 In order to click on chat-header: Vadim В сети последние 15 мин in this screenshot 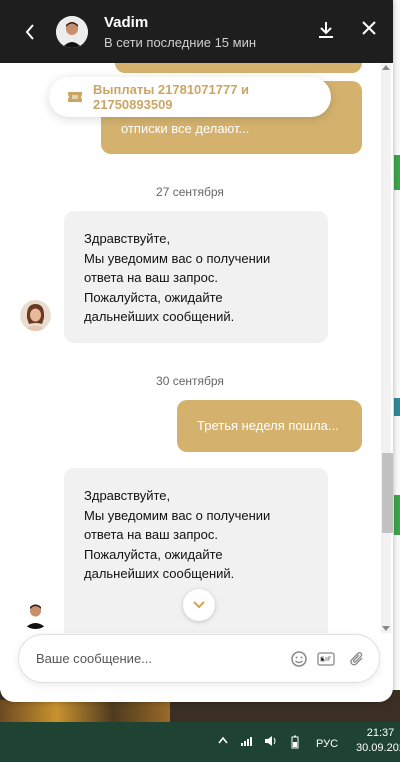, I will do `click(196, 31)`.